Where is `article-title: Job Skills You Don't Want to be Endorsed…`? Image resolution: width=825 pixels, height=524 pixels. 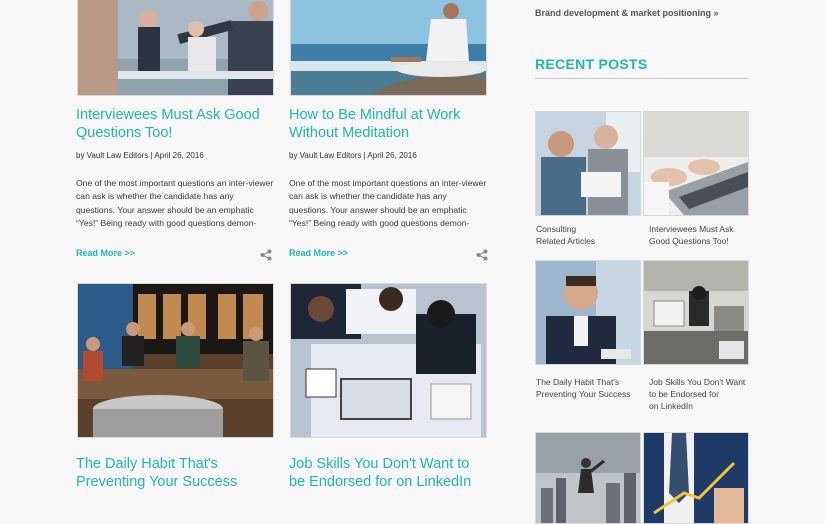 article-title: Job Skills You Don't Want to be Endorsed… is located at coordinates (389, 473).